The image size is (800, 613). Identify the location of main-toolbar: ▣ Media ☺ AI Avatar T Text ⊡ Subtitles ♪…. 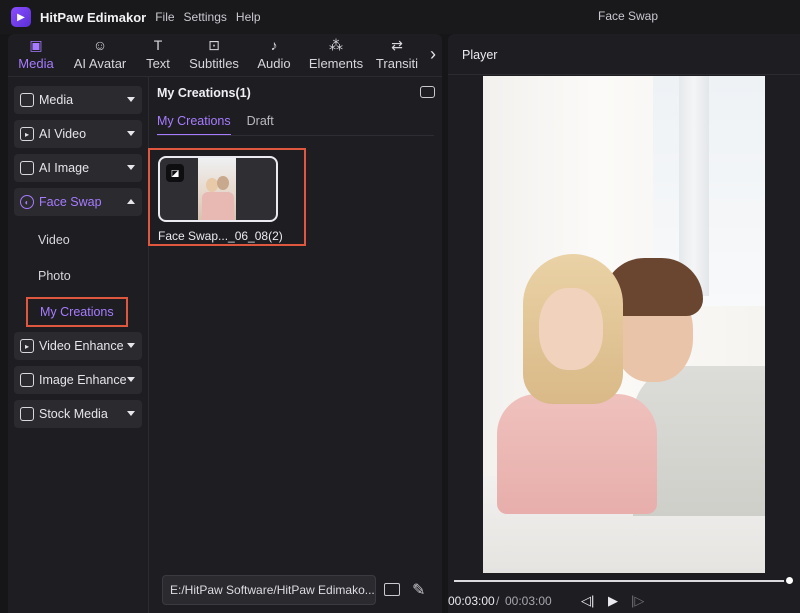
(225, 55).